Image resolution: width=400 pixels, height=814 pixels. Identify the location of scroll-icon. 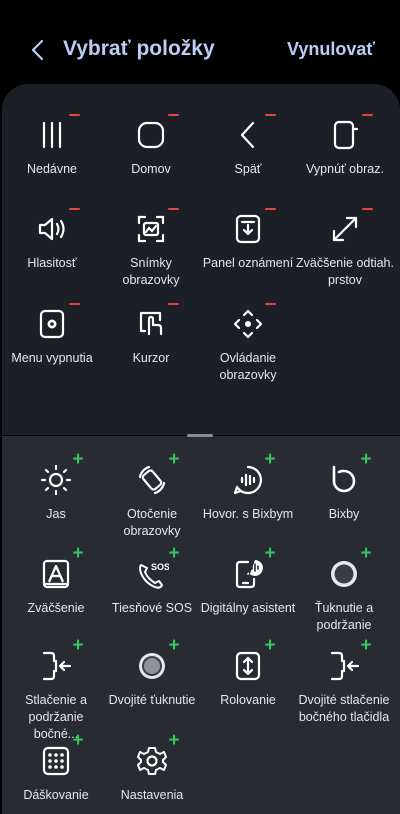
(248, 666).